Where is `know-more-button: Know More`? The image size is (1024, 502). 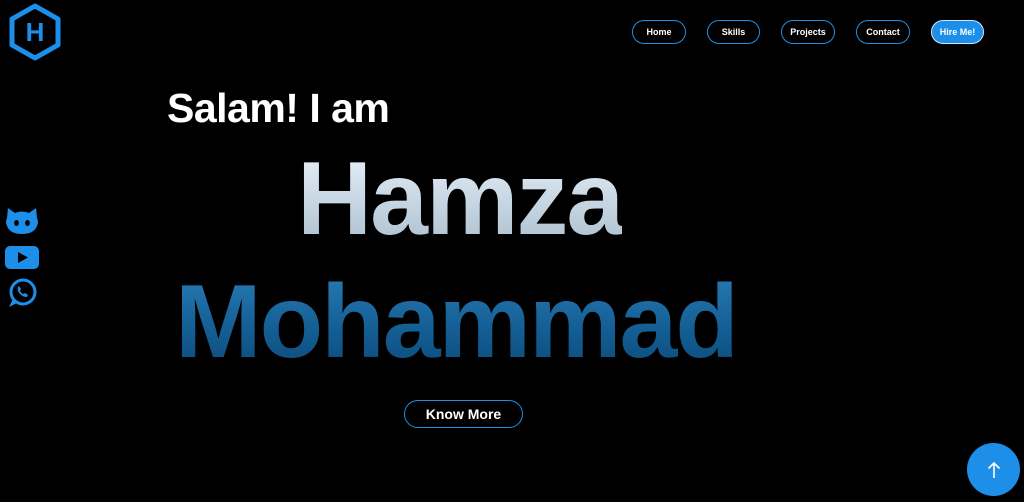 know-more-button: Know More is located at coordinates (463, 414).